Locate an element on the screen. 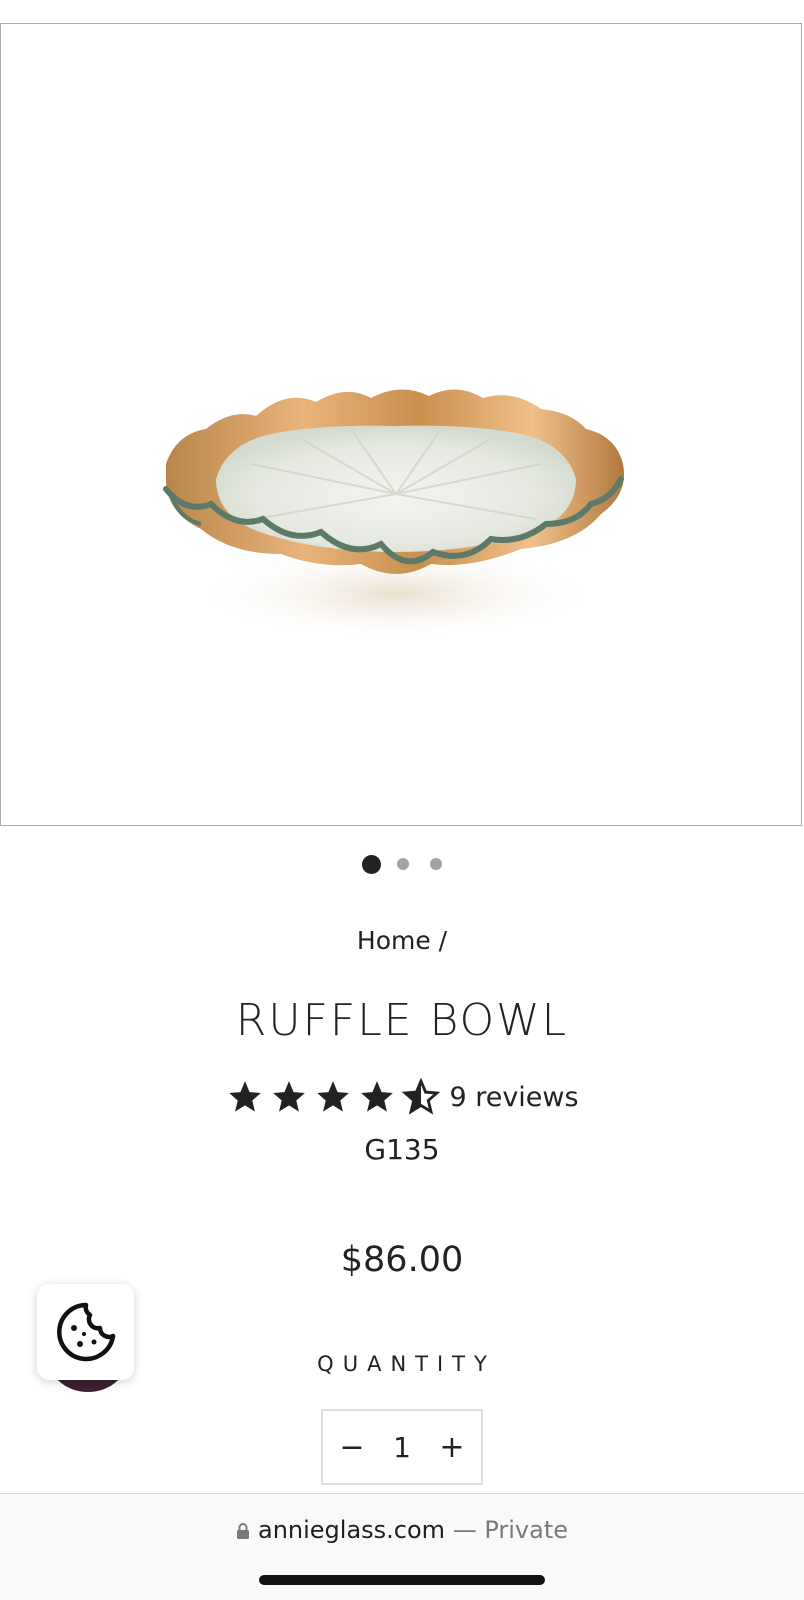  product-rating: 9 reviews is located at coordinates (402, 1097).